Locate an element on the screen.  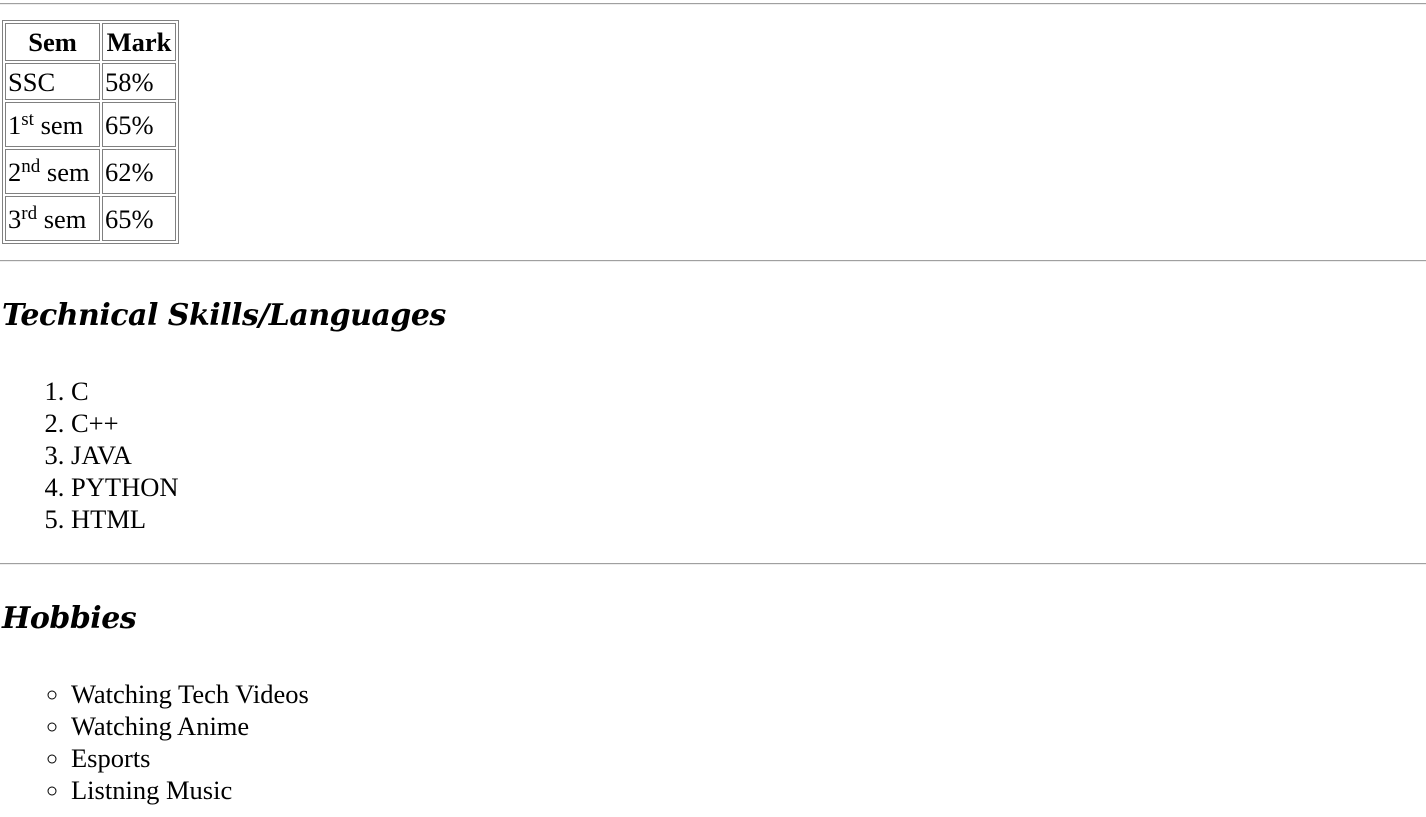
list-item: JAVA is located at coordinates (124, 455).